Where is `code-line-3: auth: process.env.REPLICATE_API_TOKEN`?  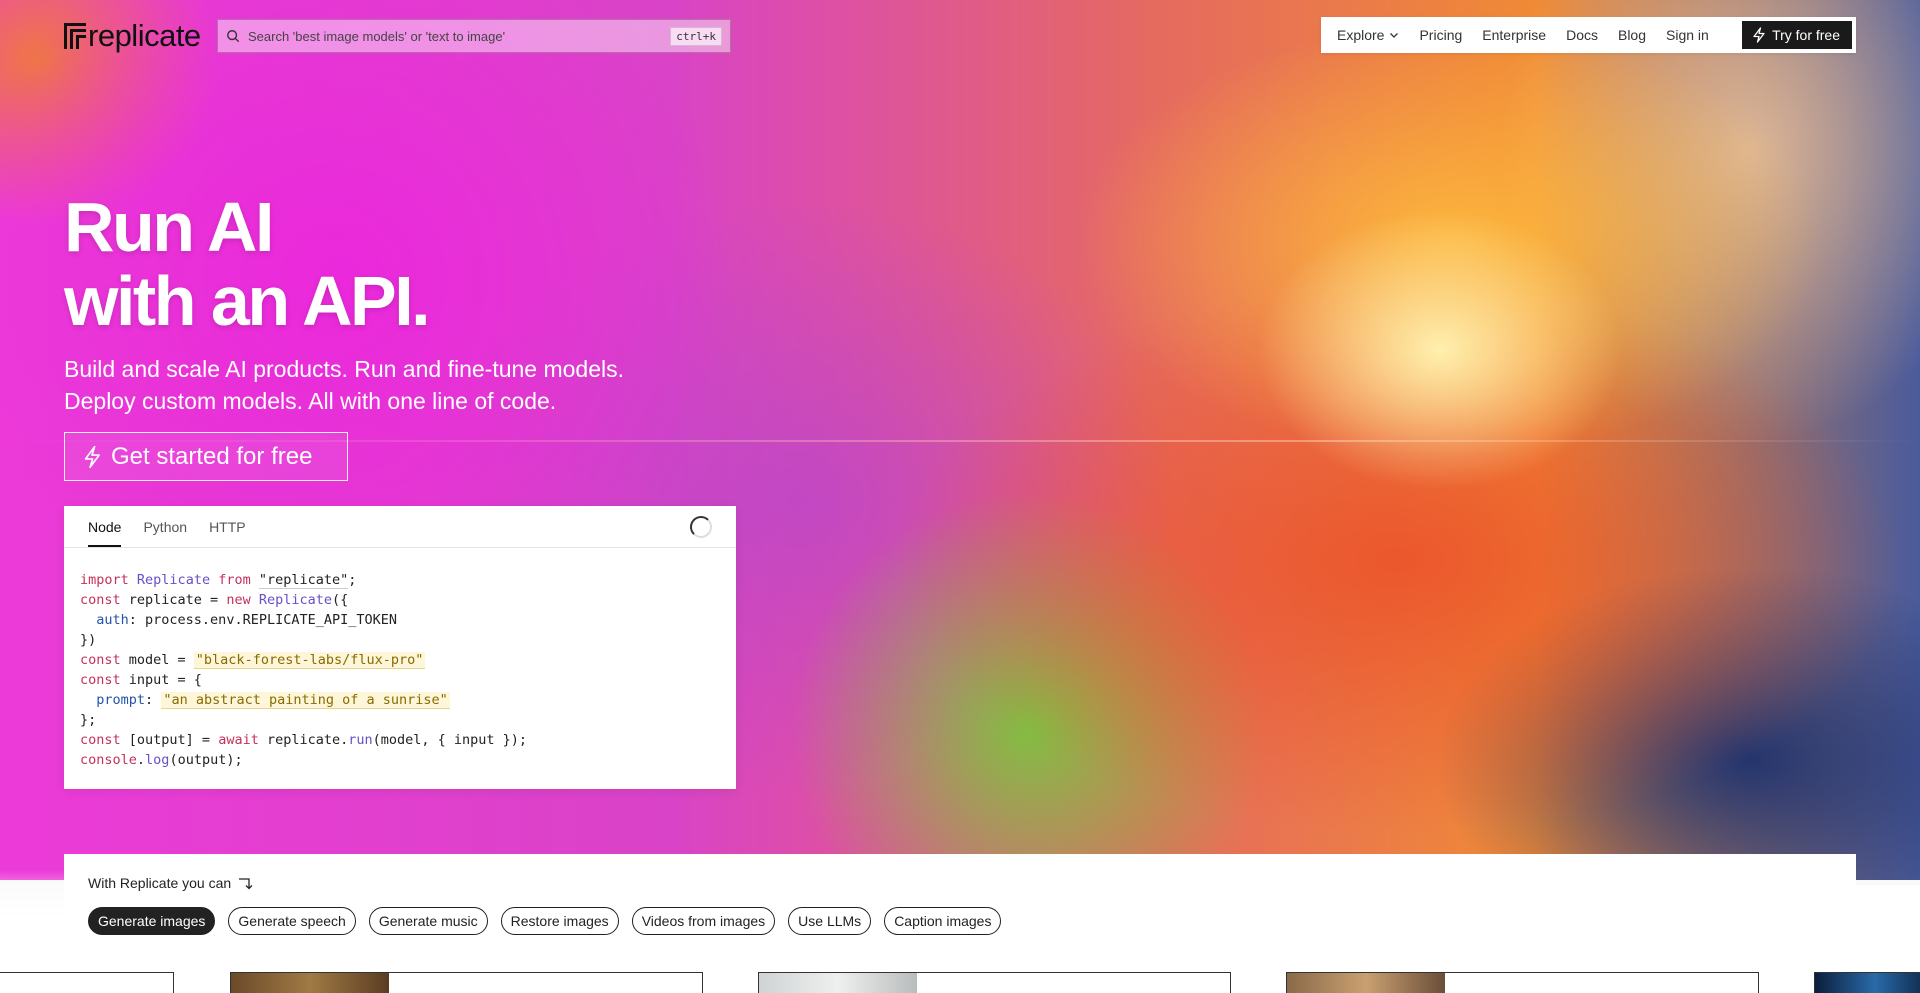 code-line-3: auth: process.env.REPLICATE_API_TOKEN is located at coordinates (246, 620).